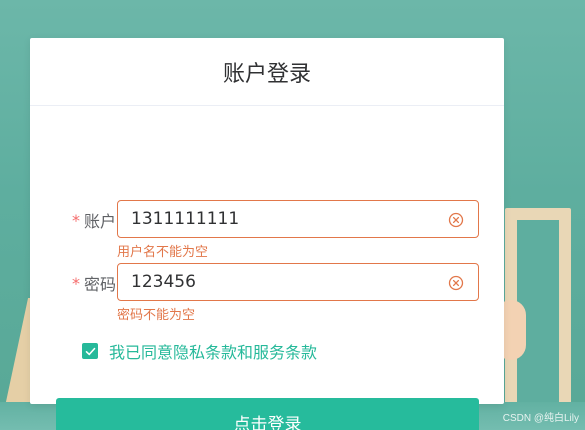 The width and height of the screenshot is (585, 430). I want to click on account-error-message: 用户名不能为空, so click(163, 252).